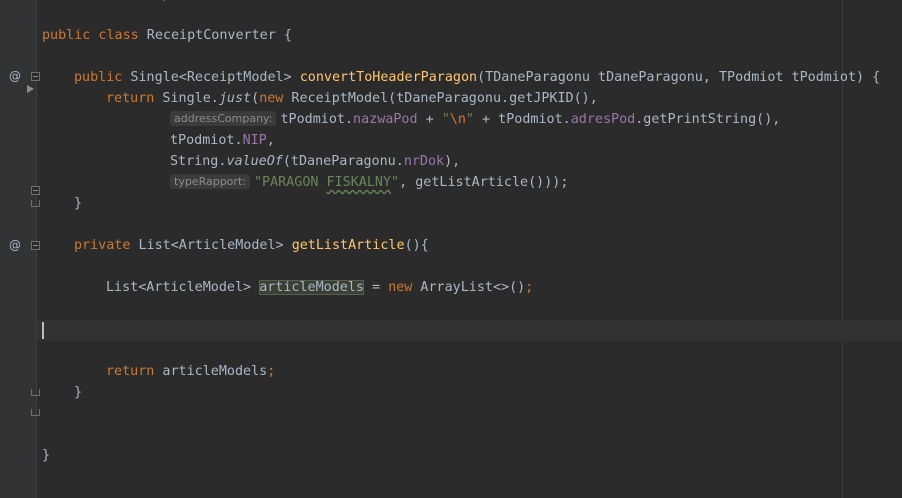 This screenshot has width=902, height=498. I want to click on text-caret, so click(43, 330).